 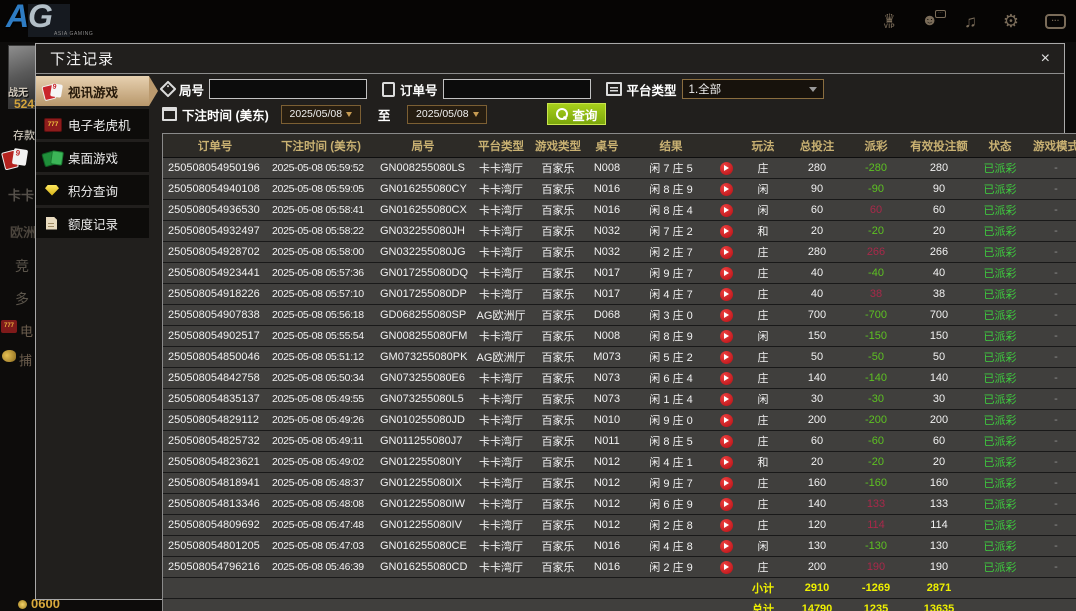 I want to click on date-from-picker: 2025/05/08, so click(x=320, y=114).